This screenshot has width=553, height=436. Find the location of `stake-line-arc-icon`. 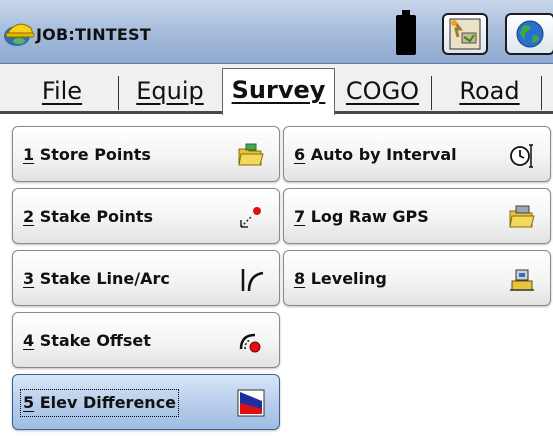

stake-line-arc-icon is located at coordinates (252, 280).